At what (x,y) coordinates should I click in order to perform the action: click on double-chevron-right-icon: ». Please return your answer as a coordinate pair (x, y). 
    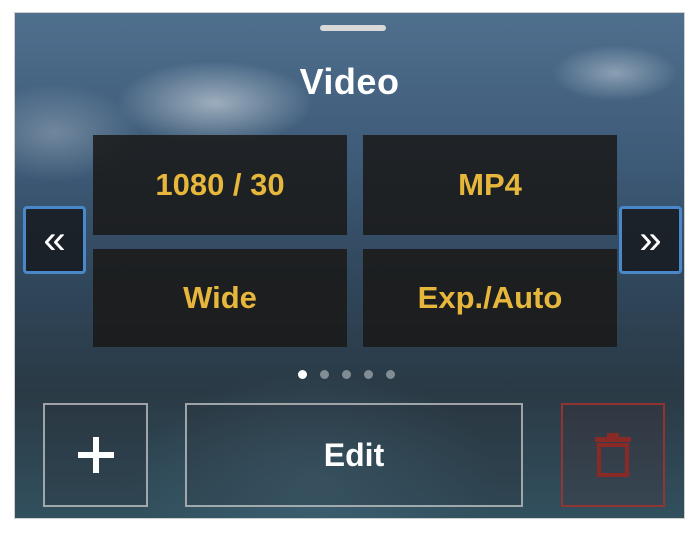
    Looking at the image, I should click on (650, 240).